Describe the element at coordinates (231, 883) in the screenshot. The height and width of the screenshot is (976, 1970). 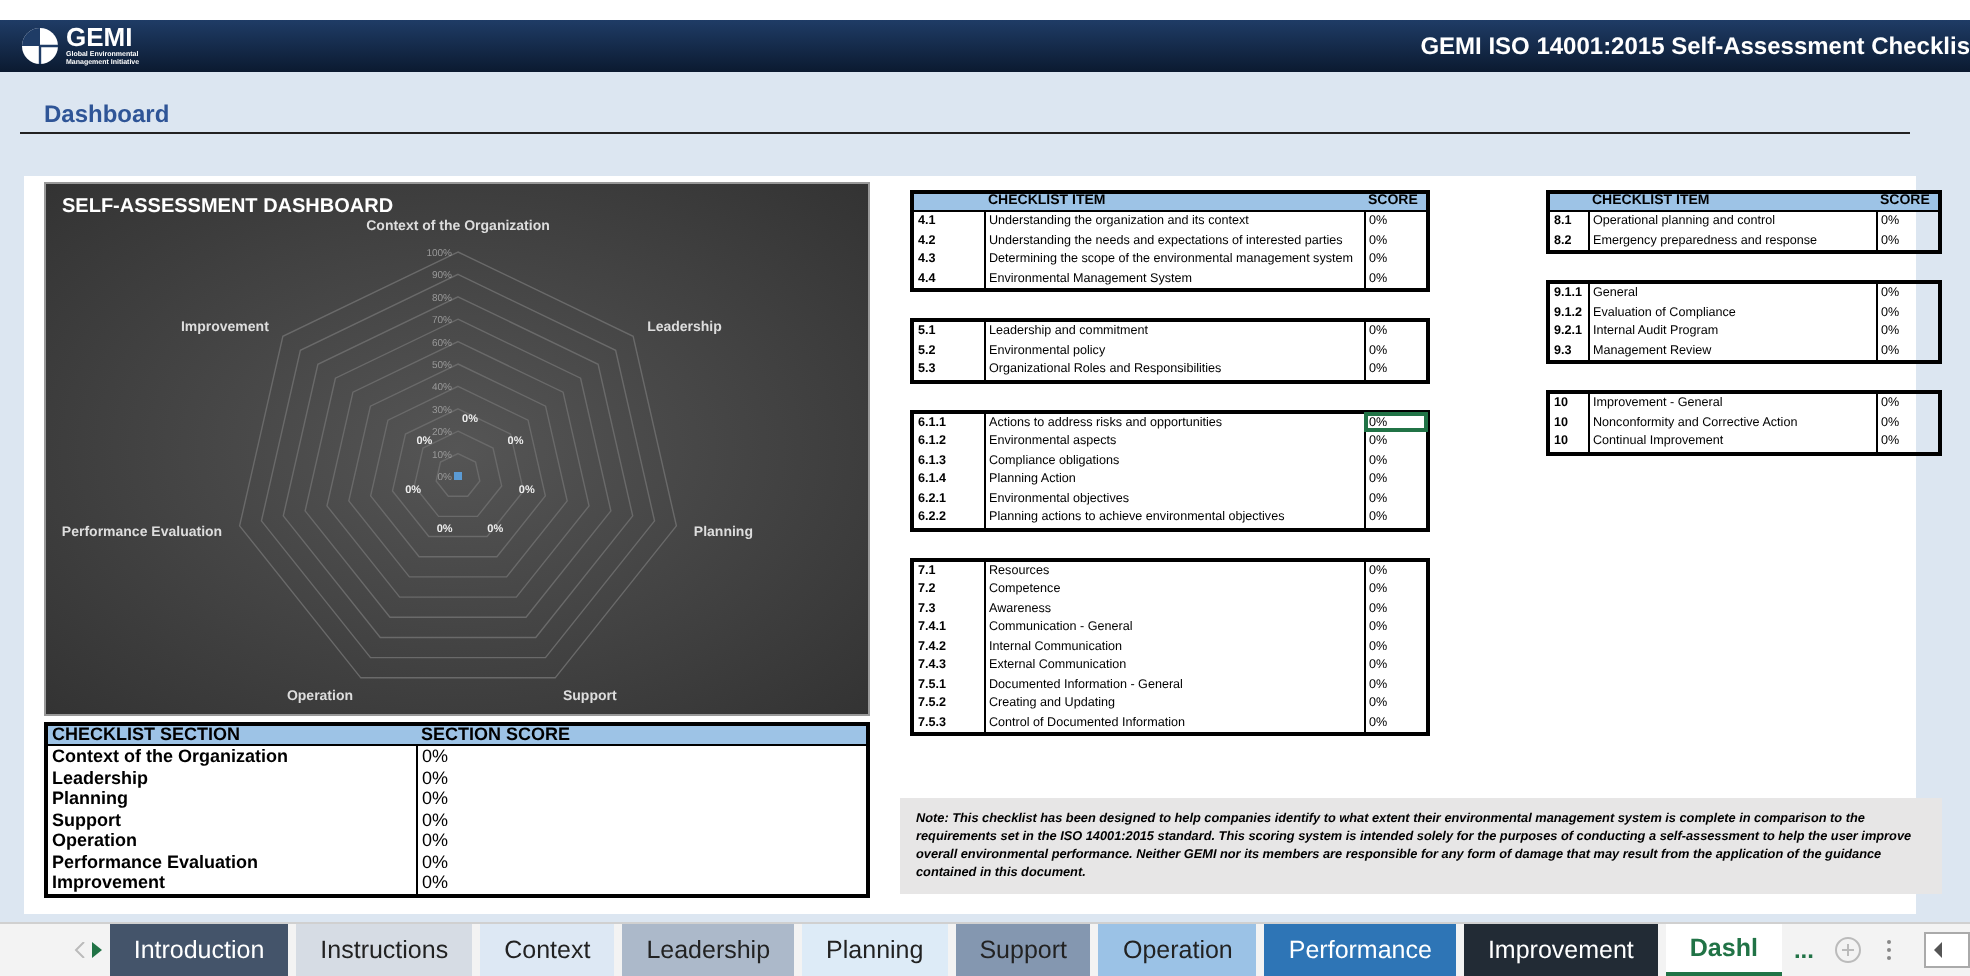
I see `table-cell: Improvement` at that location.